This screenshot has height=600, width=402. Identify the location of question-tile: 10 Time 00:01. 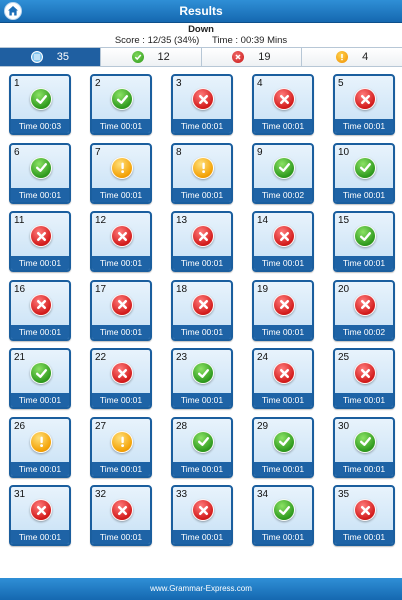
(364, 173).